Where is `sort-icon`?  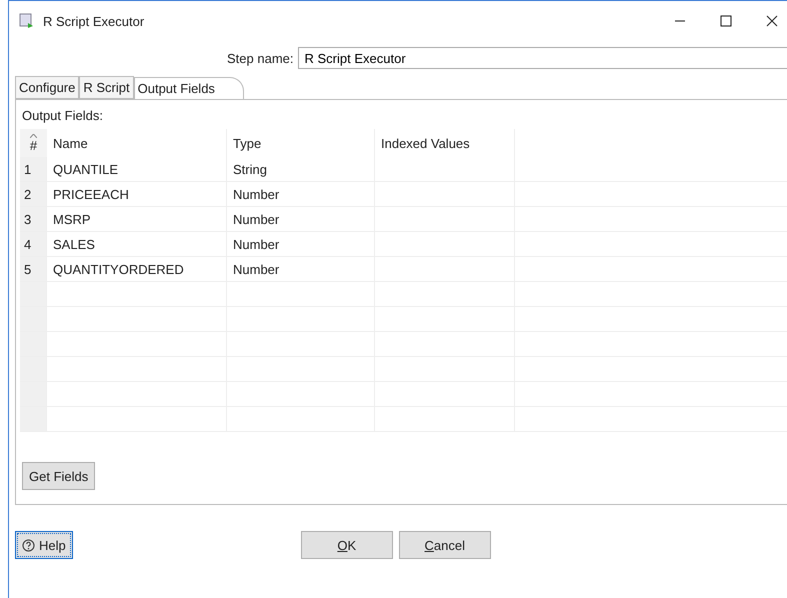
sort-icon is located at coordinates (33, 136).